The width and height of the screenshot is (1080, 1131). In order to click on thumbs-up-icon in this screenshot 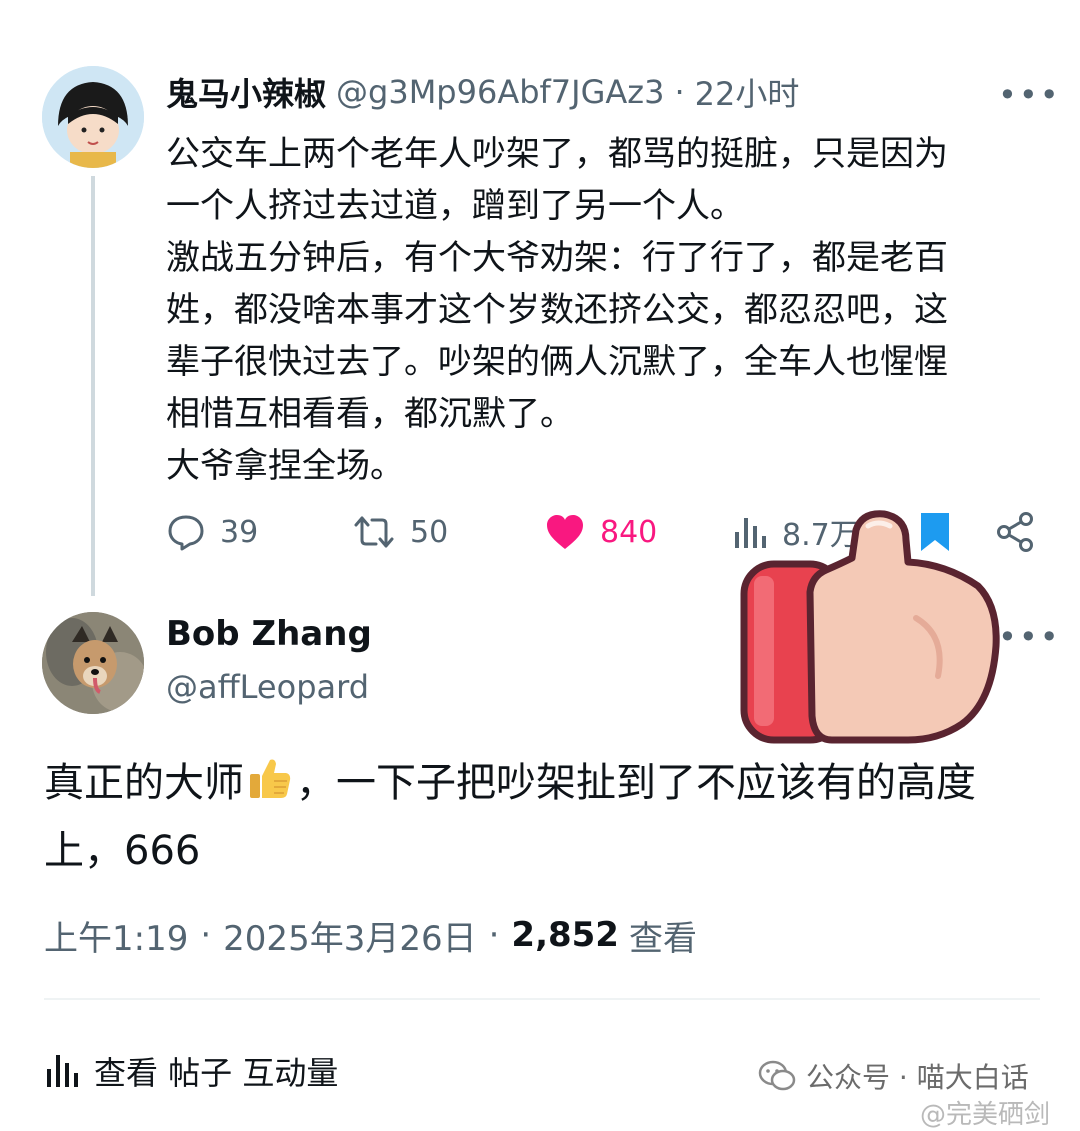, I will do `click(270, 787)`.